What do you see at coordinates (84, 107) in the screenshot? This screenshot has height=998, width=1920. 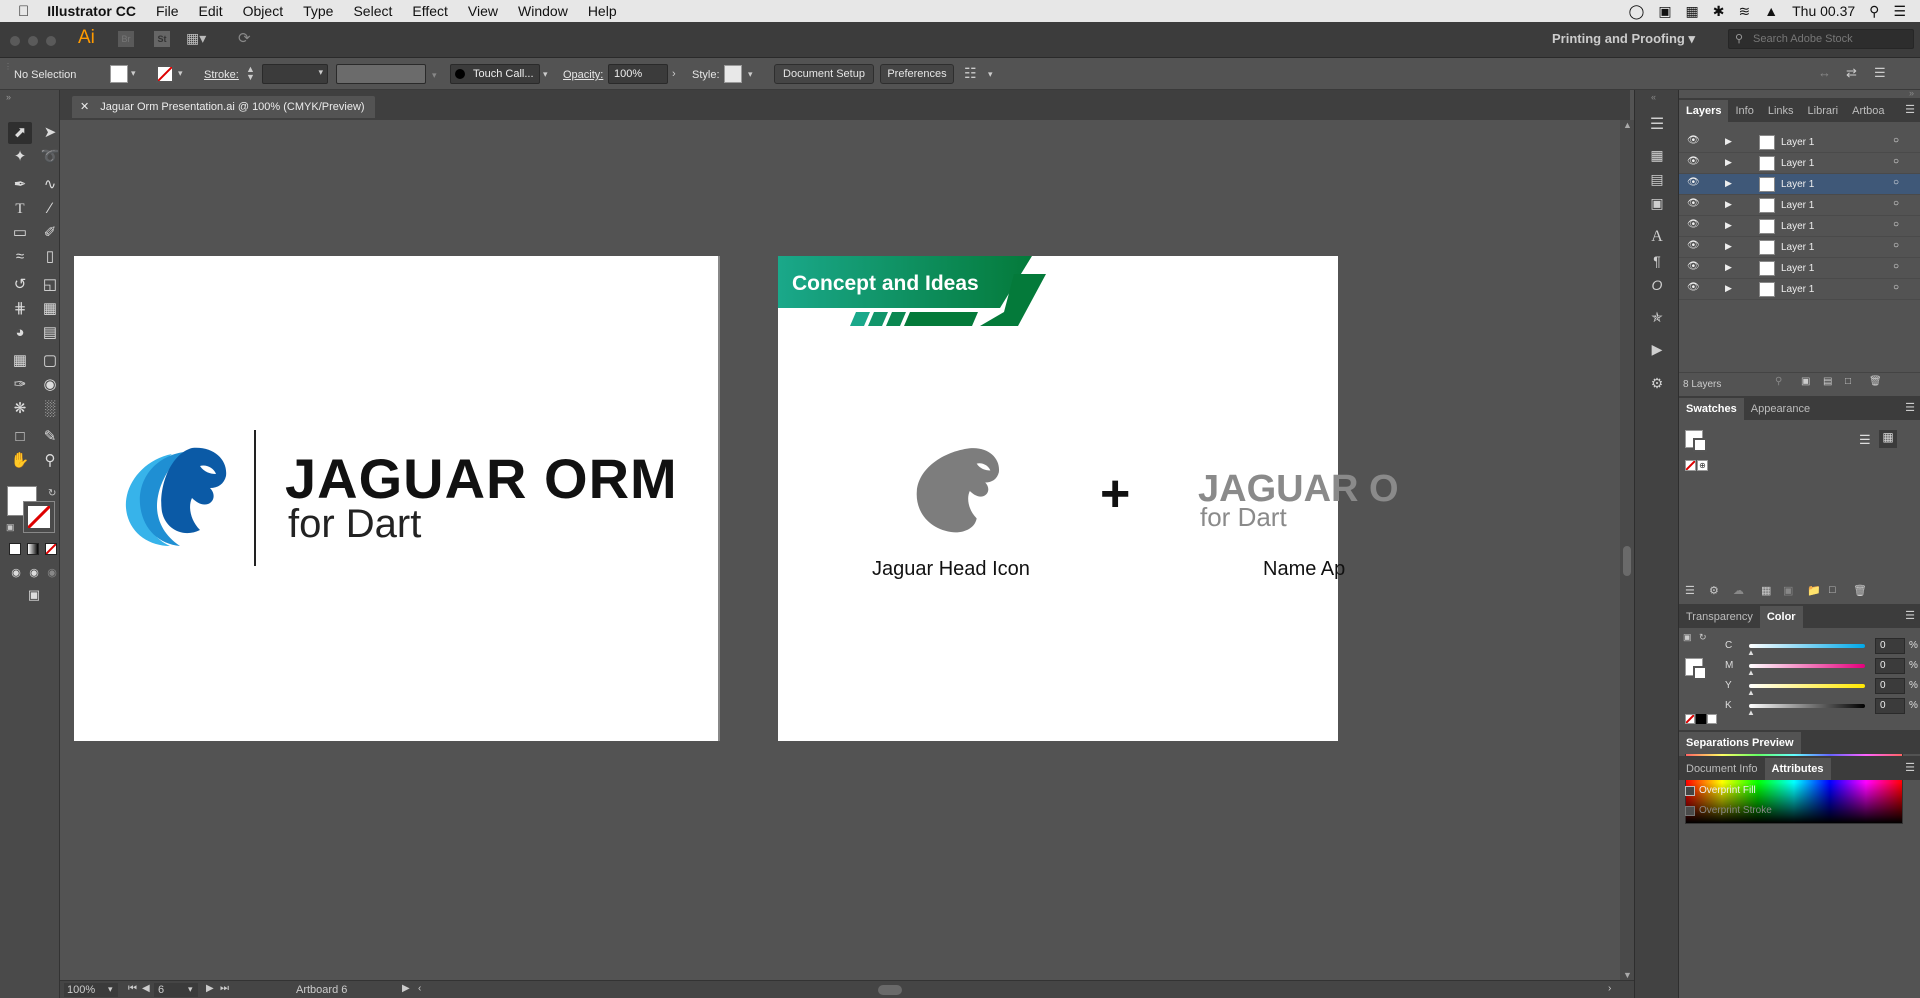 I see `close-icon: ✕` at bounding box center [84, 107].